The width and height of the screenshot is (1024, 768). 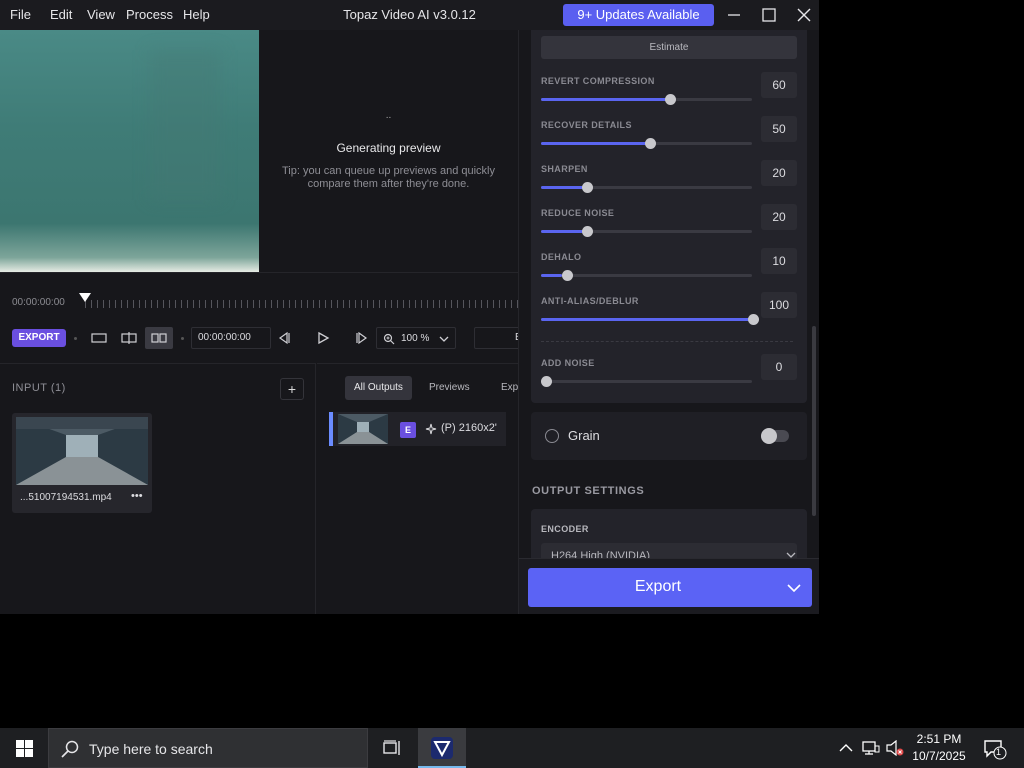 I want to click on side-by-side-view-button, so click(x=159, y=338).